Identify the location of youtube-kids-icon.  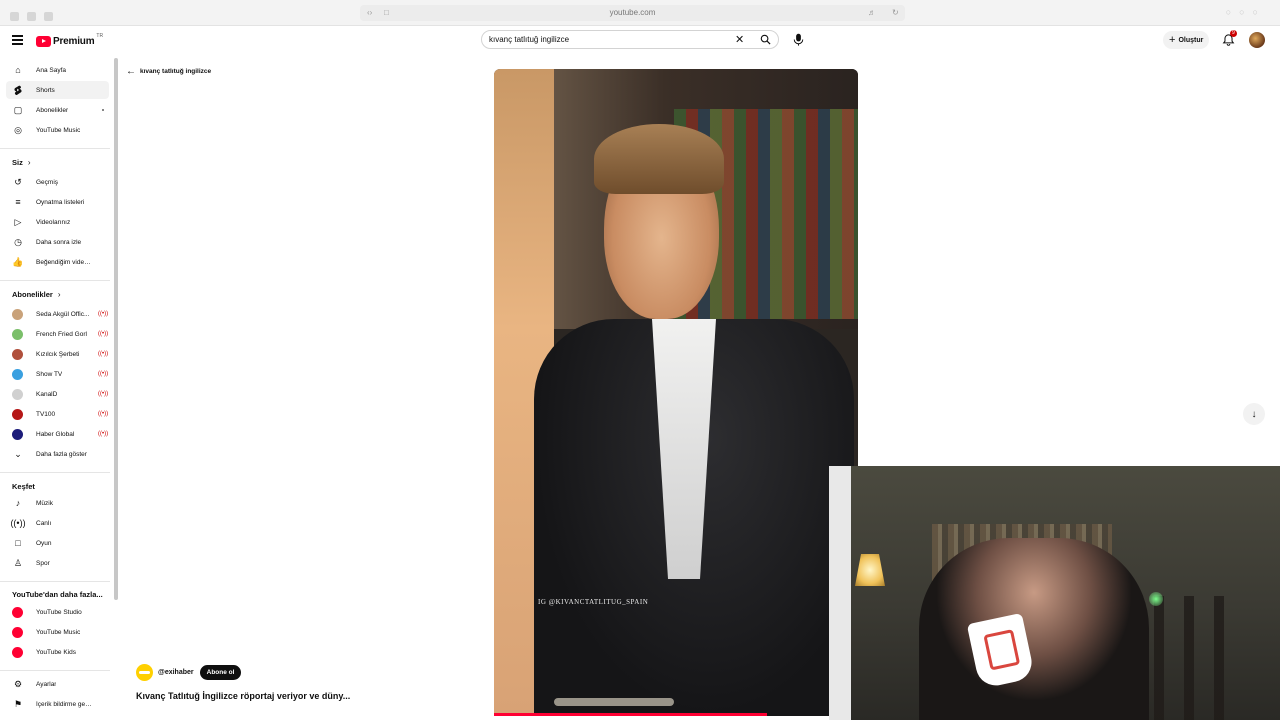
(17, 652).